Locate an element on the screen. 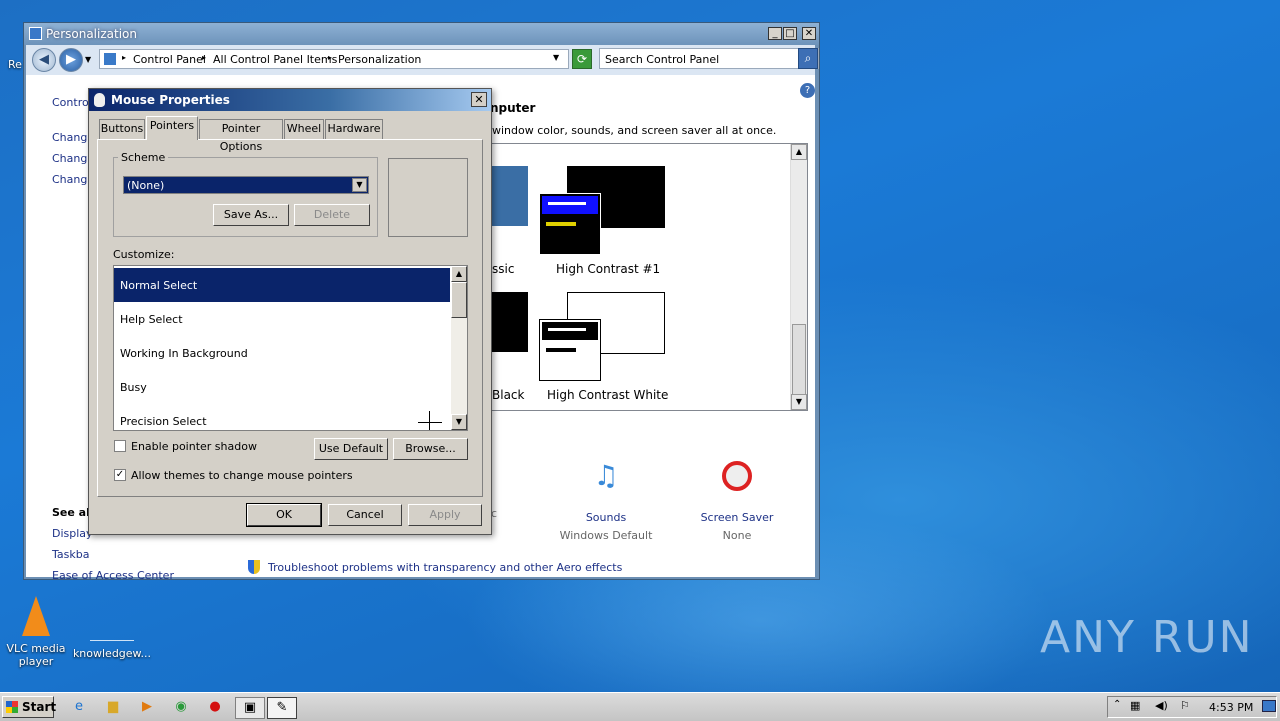 This screenshot has height=721, width=1280. cursor-row: Working In Background is located at coordinates (282, 353).